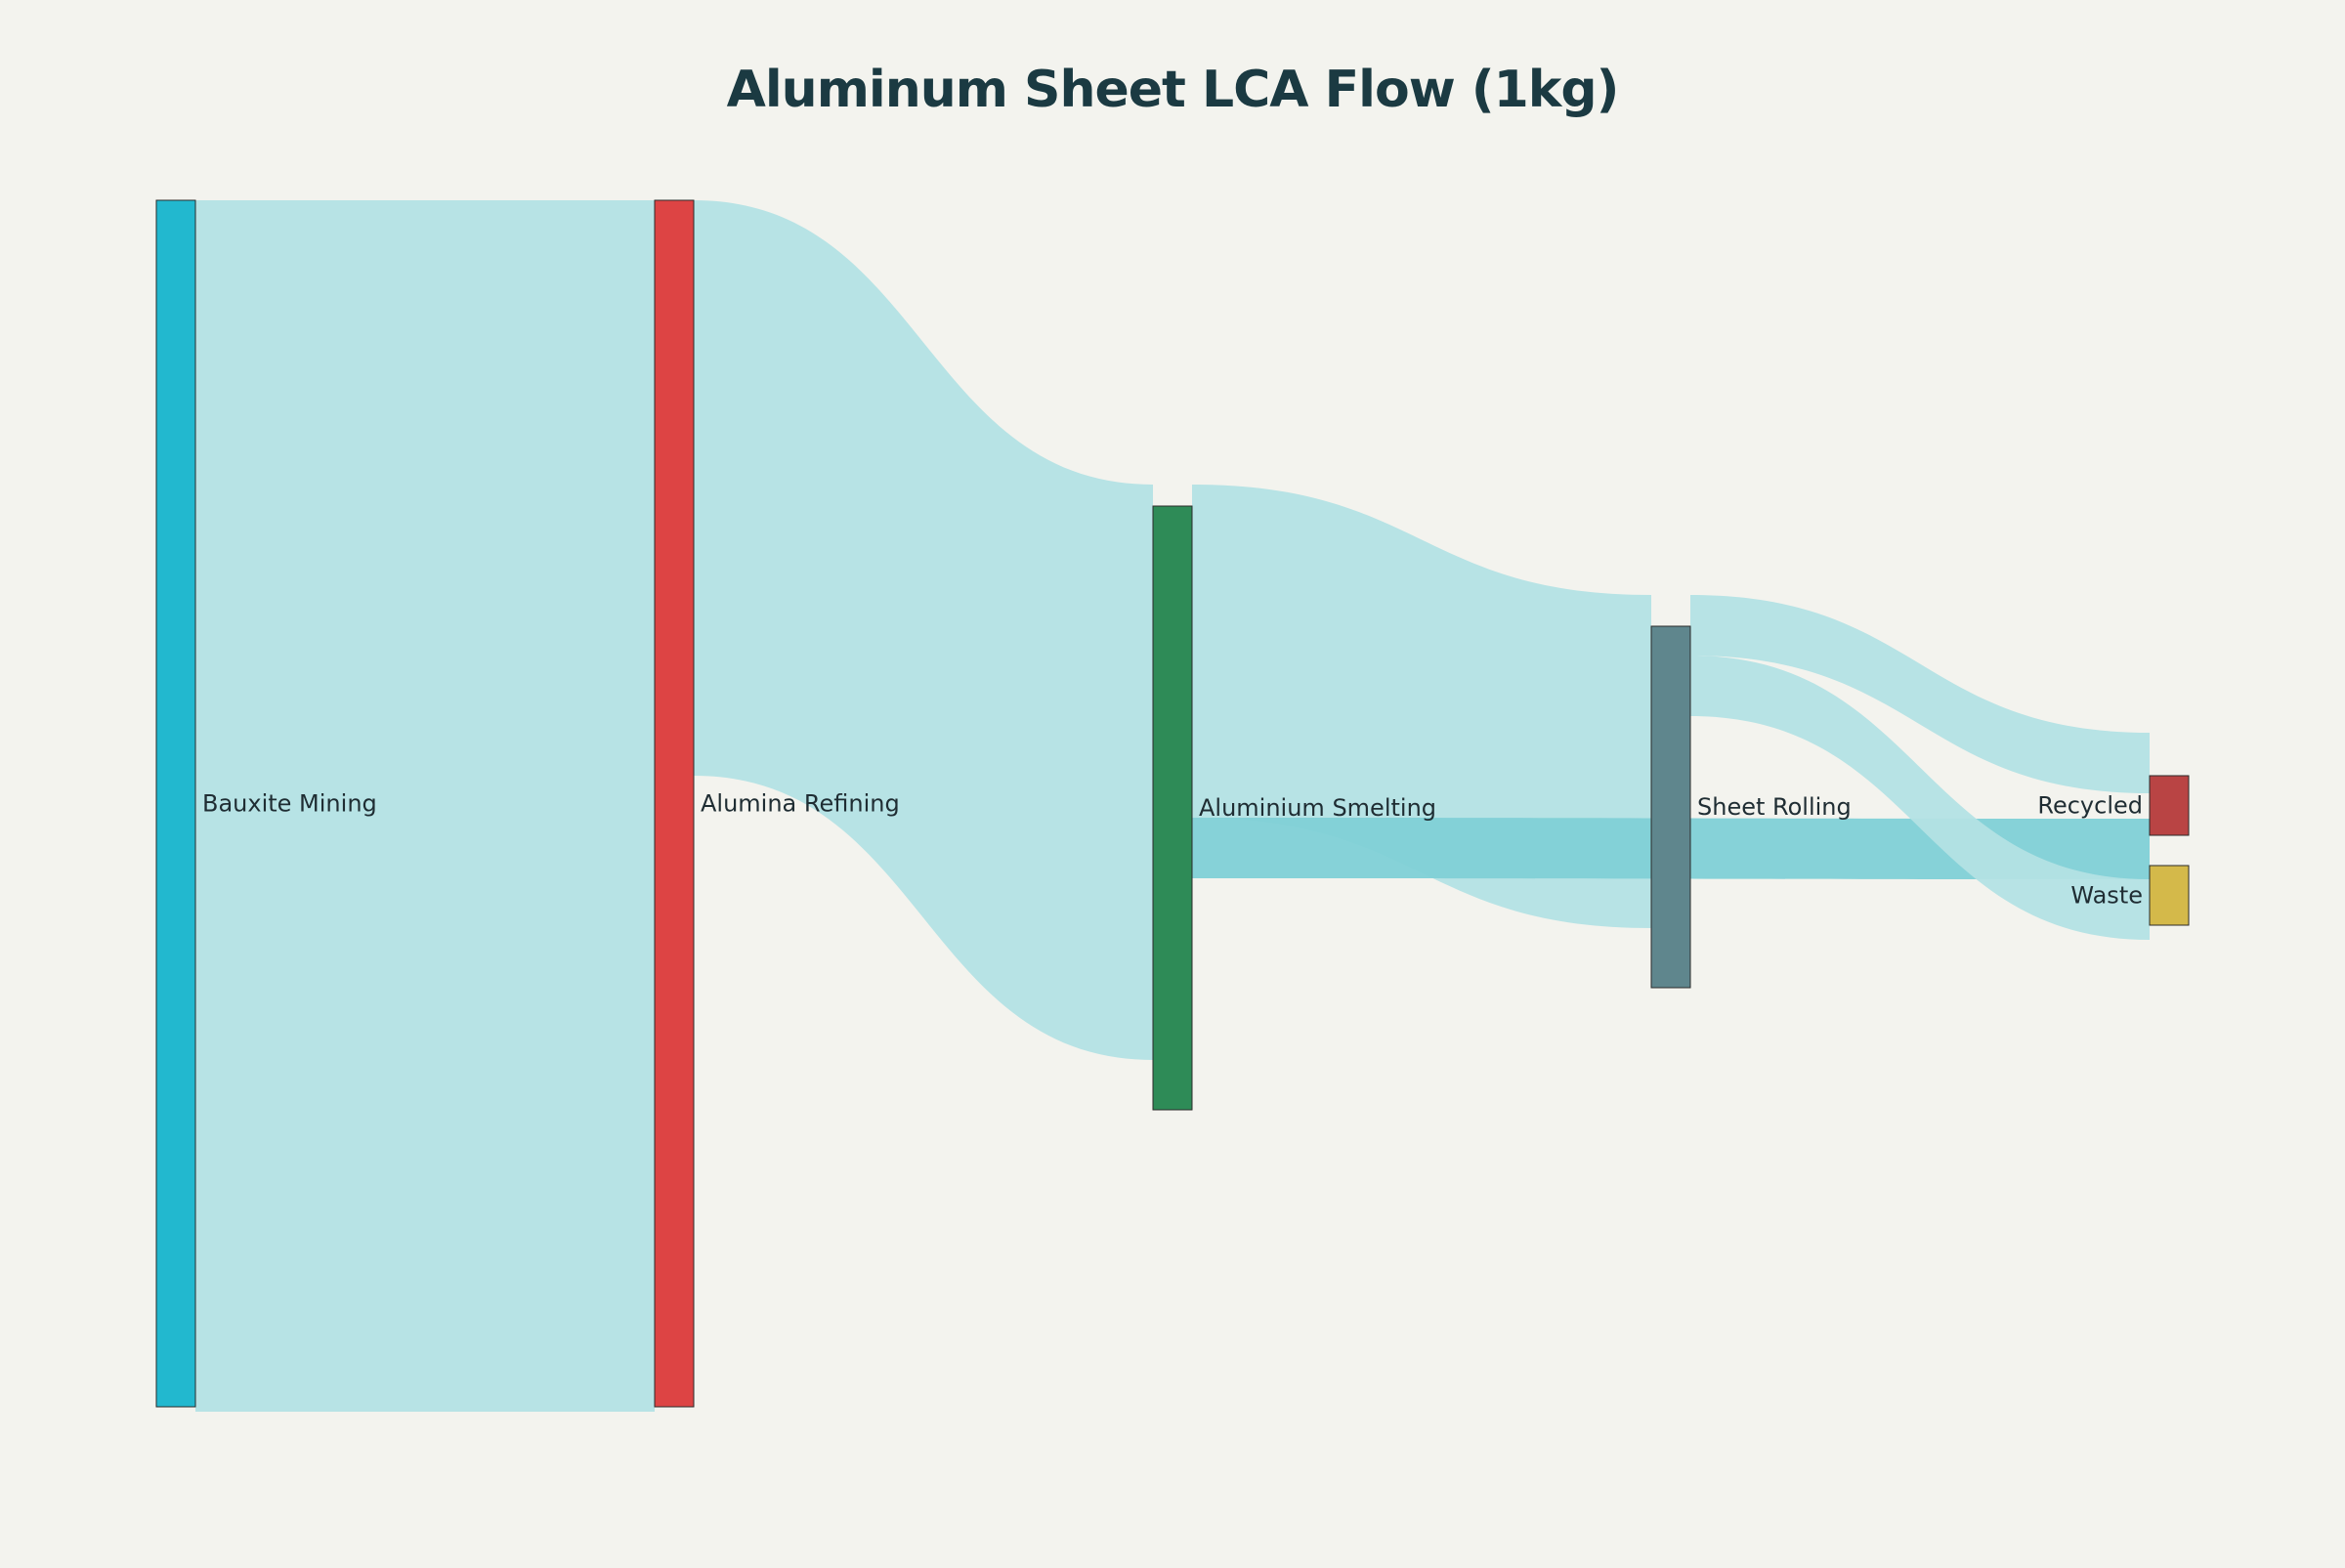  I want to click on node-label-waste: Waste, so click(2106, 896).